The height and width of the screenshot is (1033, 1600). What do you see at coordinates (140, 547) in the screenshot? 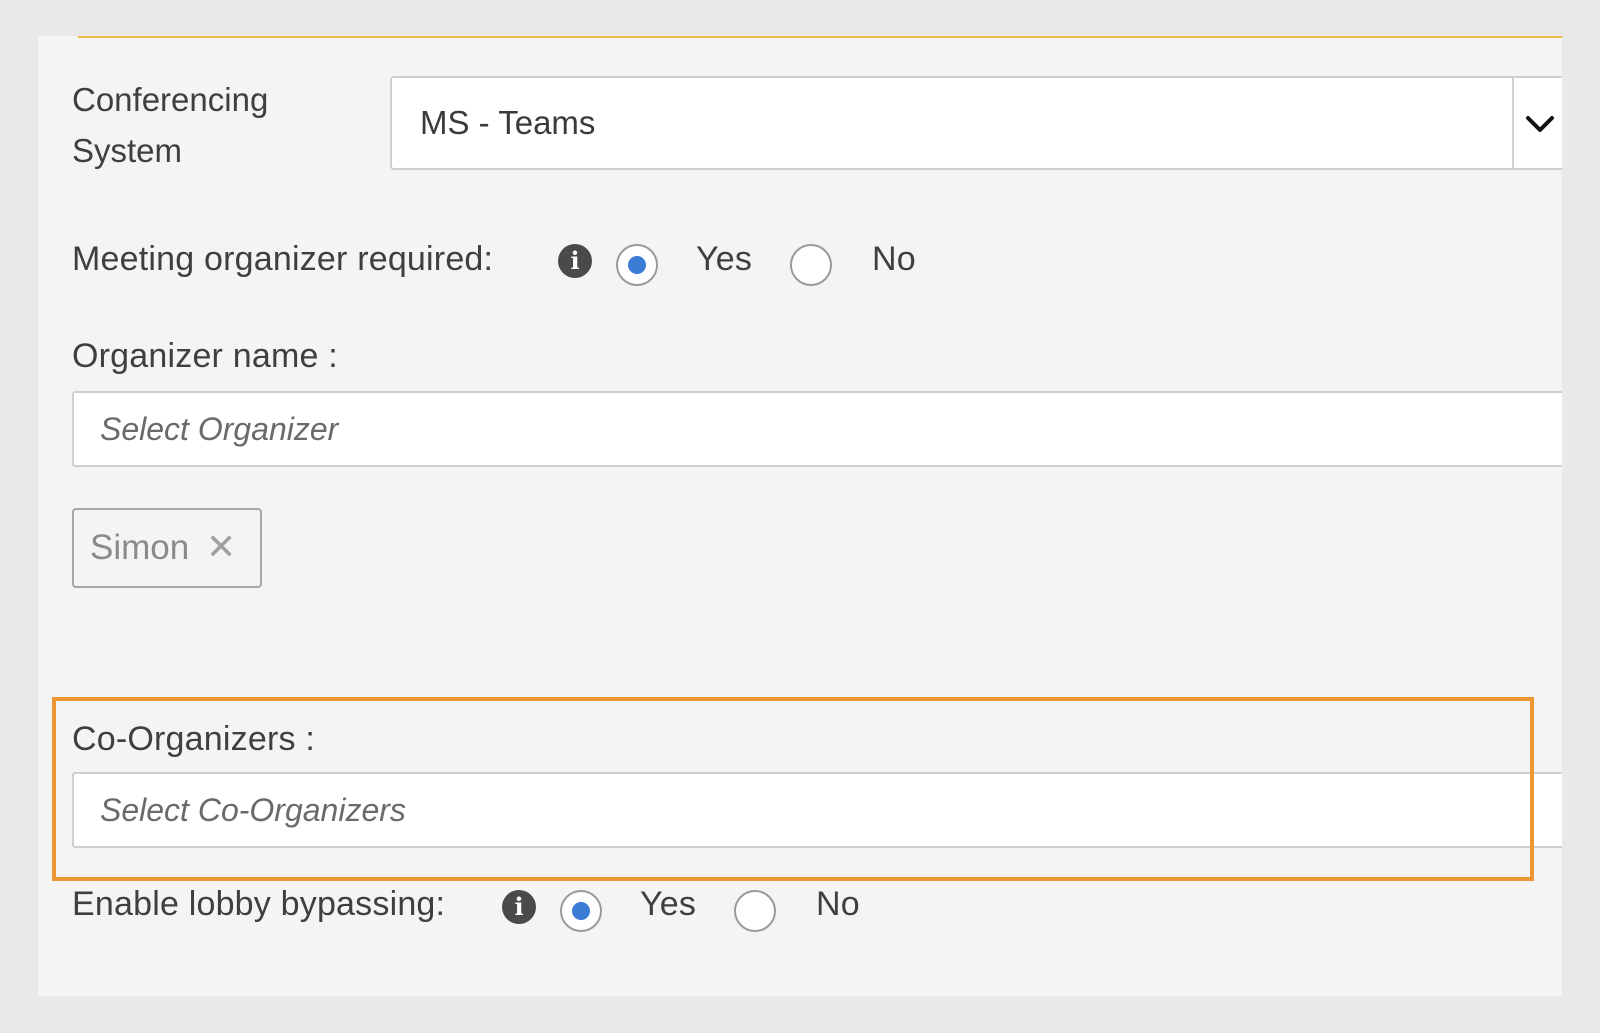
I see `organizer-chip-label: Simon` at bounding box center [140, 547].